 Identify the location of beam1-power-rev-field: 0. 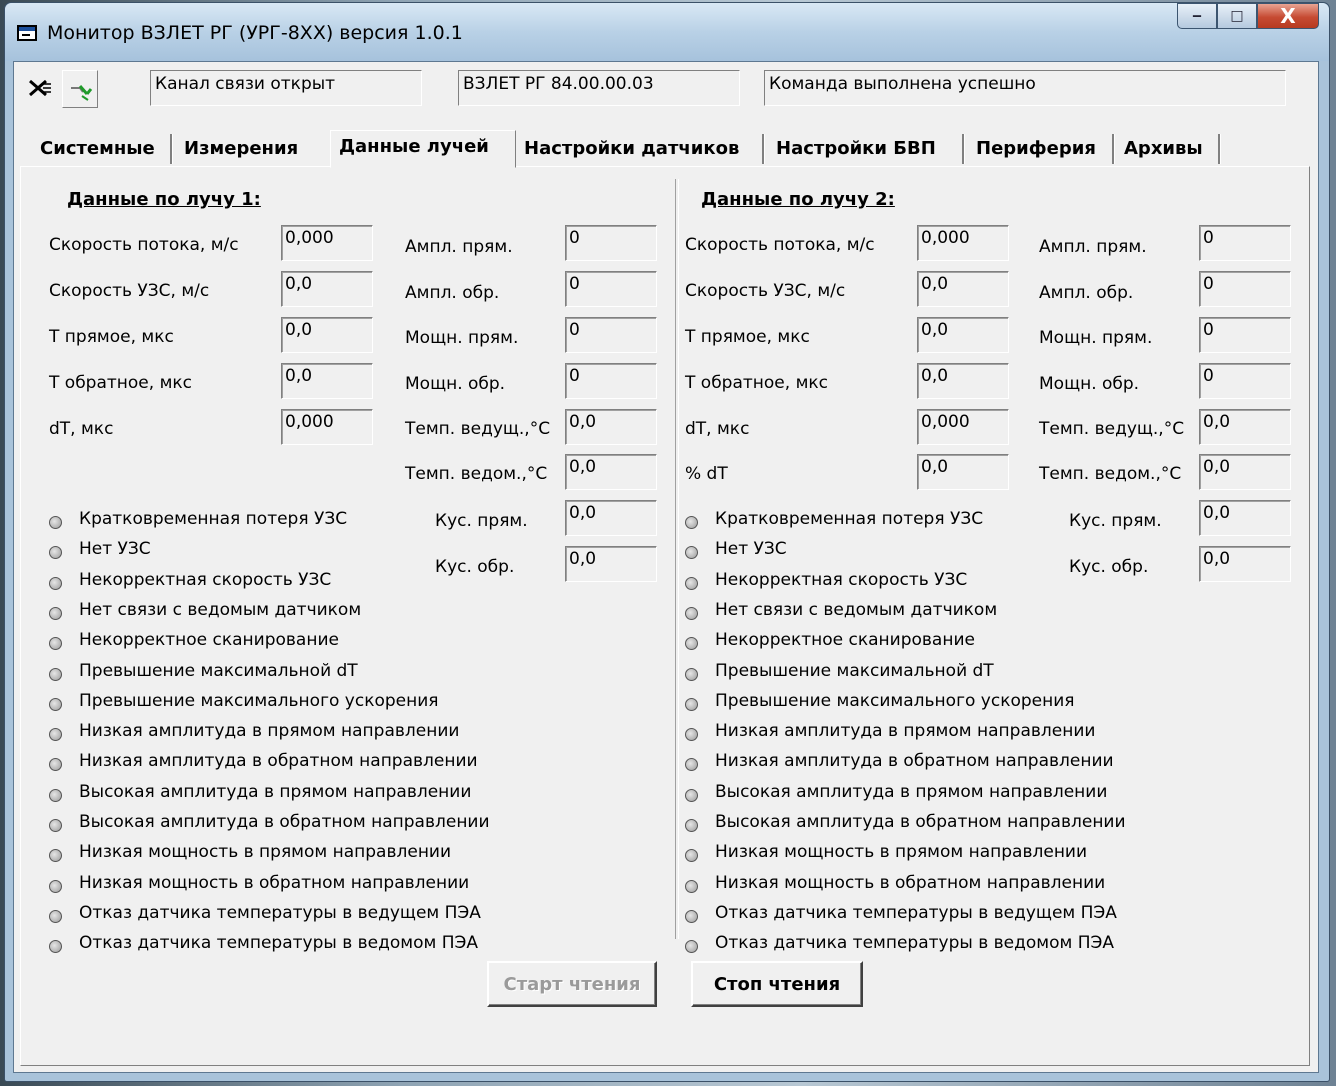
(611, 381).